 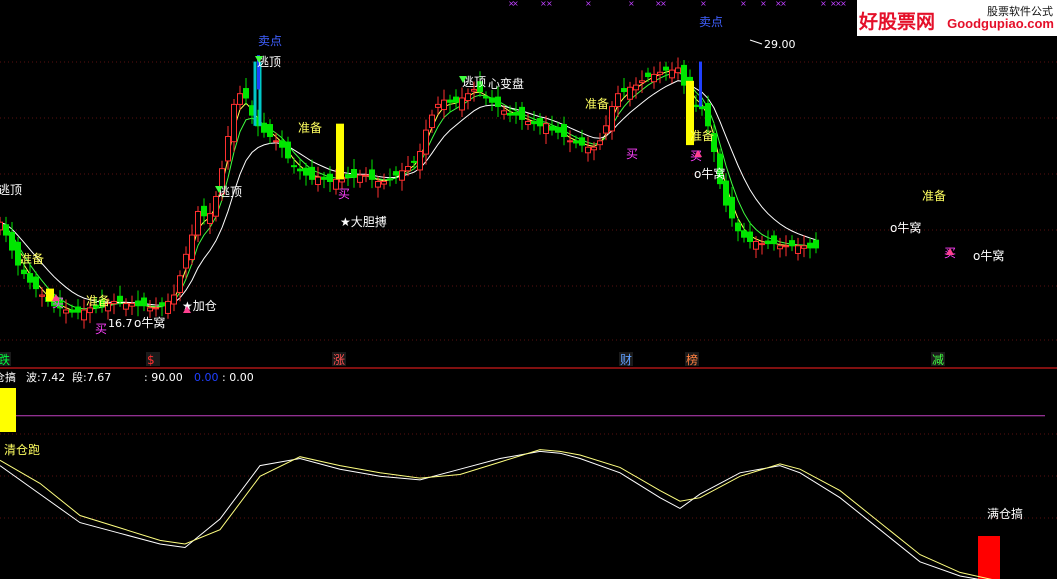 What do you see at coordinates (756, 42) in the screenshot?
I see `high-price-tick` at bounding box center [756, 42].